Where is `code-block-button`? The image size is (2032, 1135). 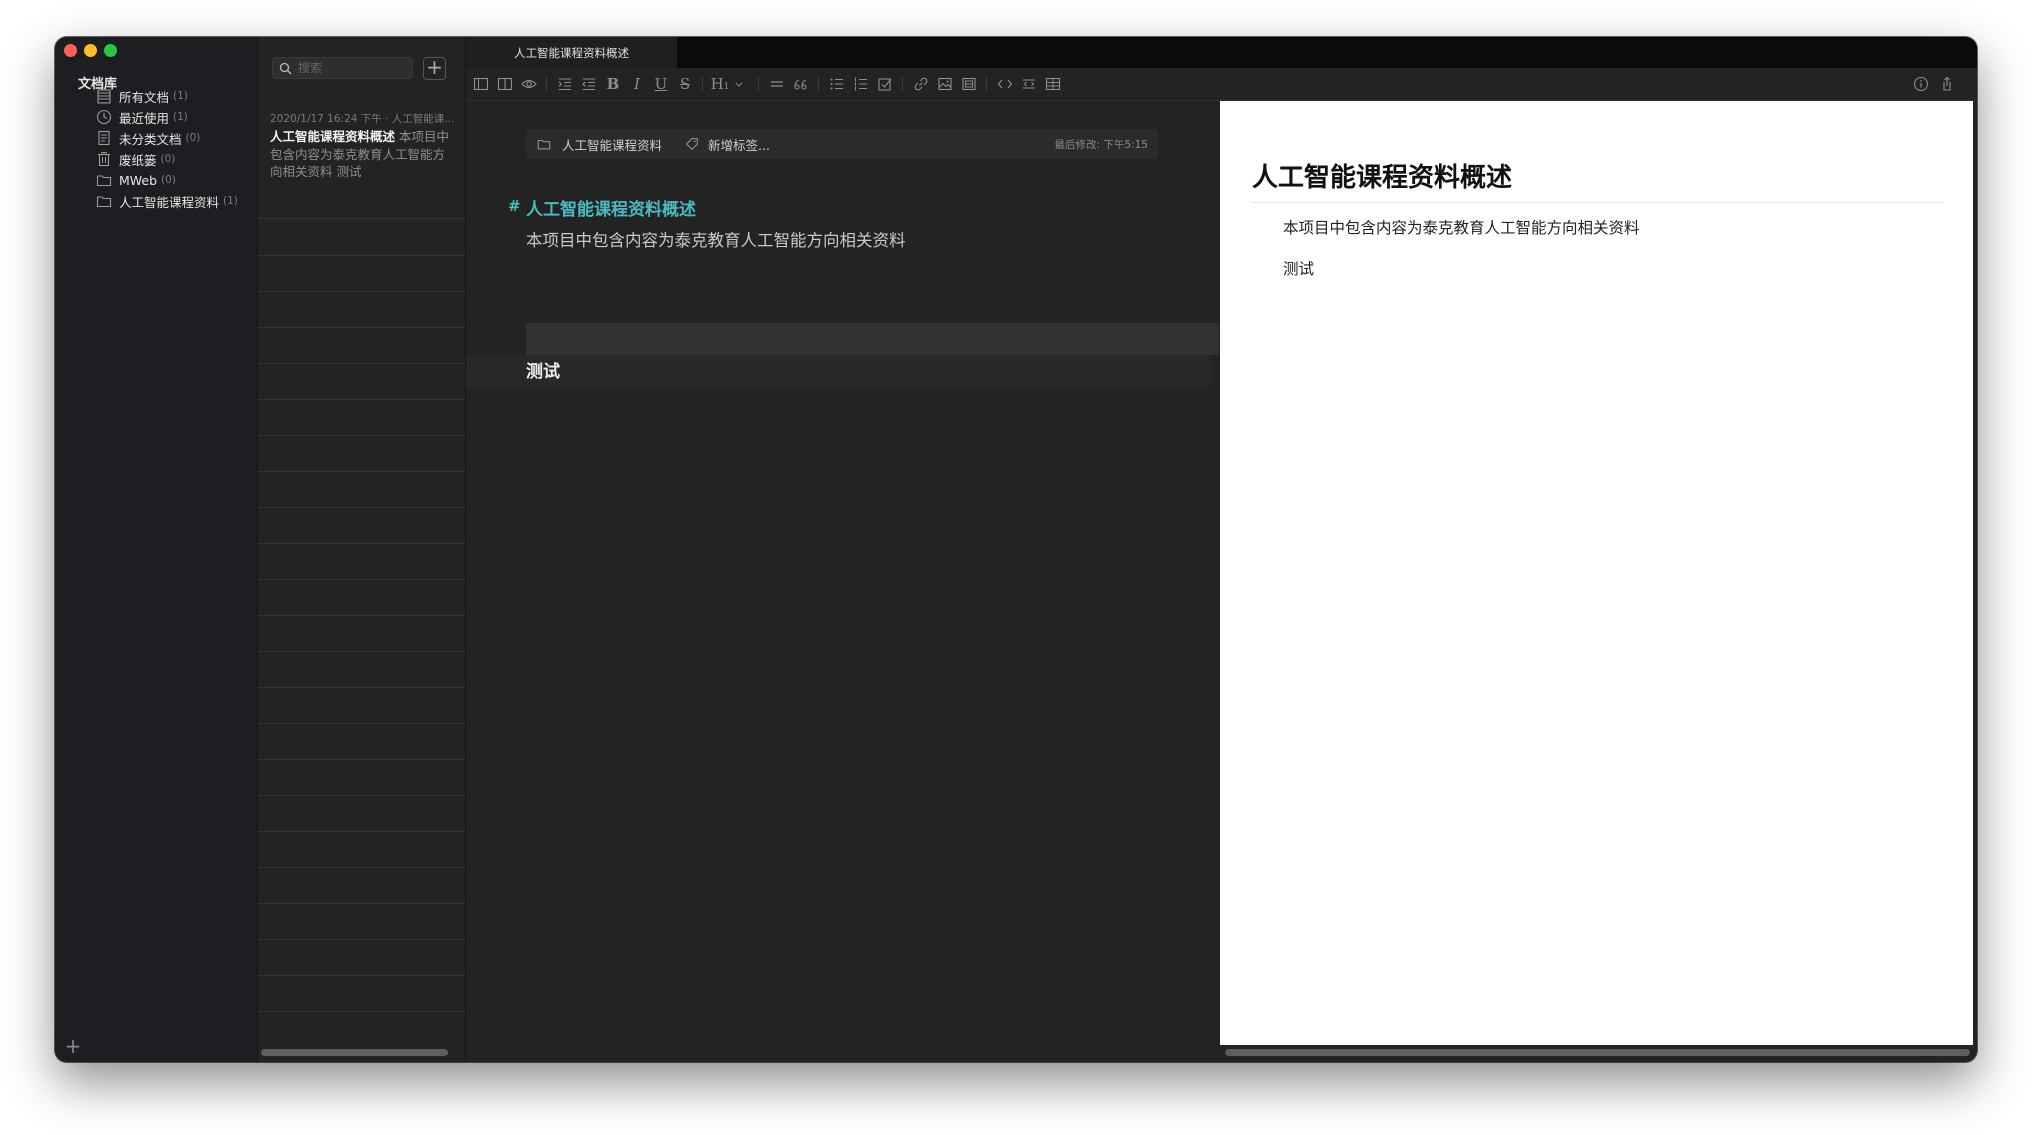
code-block-button is located at coordinates (1029, 84).